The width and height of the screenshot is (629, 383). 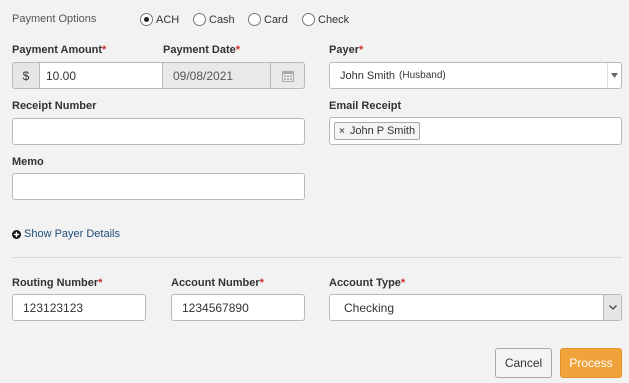 I want to click on radio-check-button, so click(x=308, y=20).